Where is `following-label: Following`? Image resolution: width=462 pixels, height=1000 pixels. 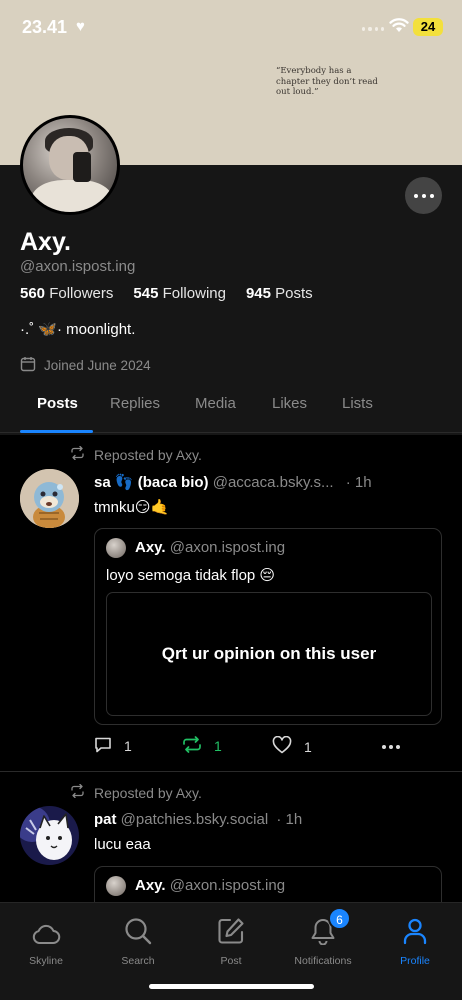
following-label: Following is located at coordinates (194, 293).